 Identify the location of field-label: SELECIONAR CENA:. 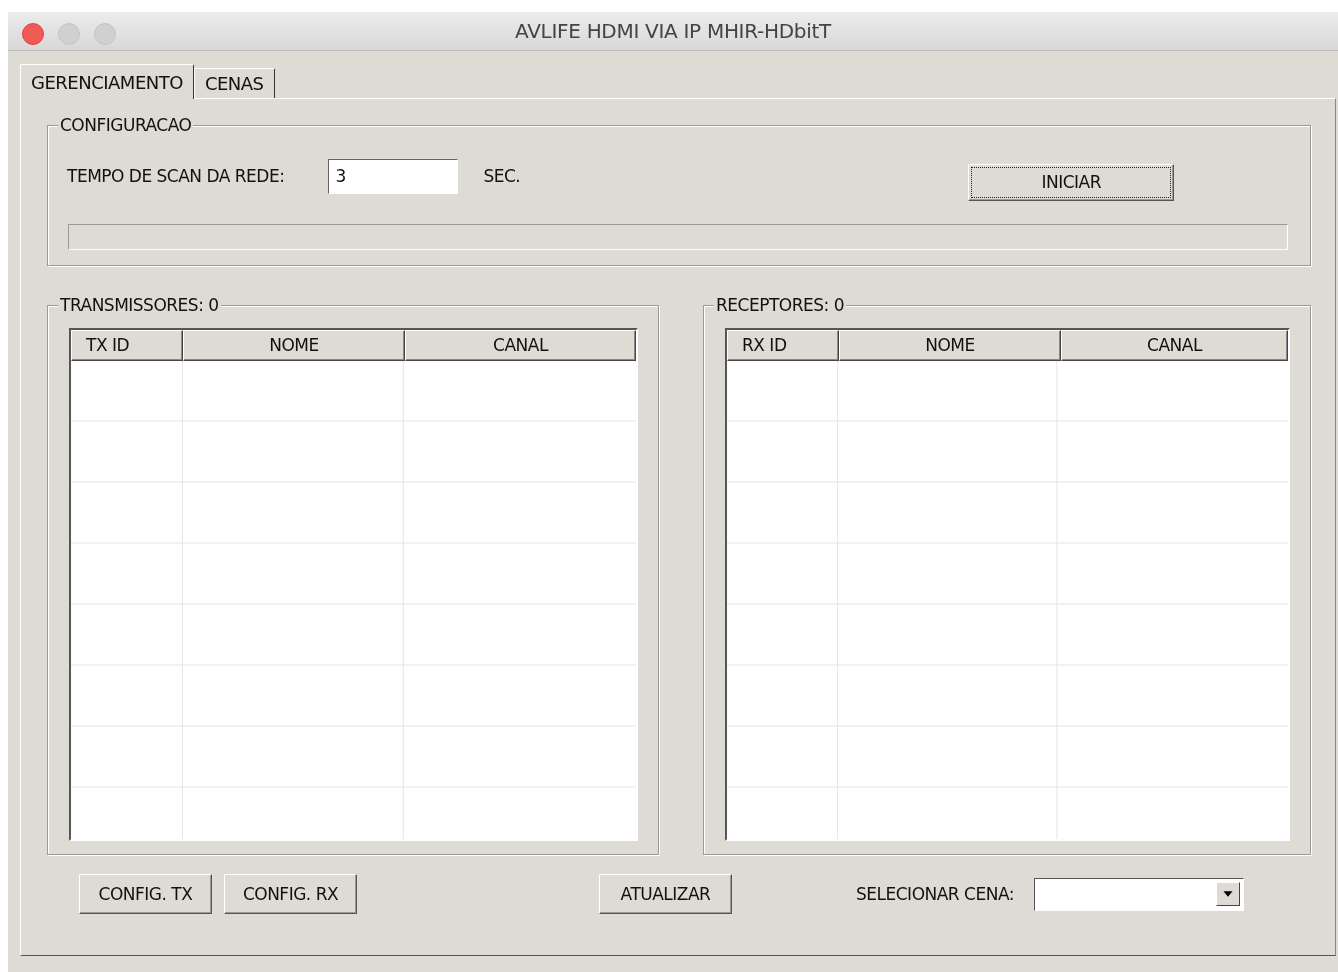
(935, 894).